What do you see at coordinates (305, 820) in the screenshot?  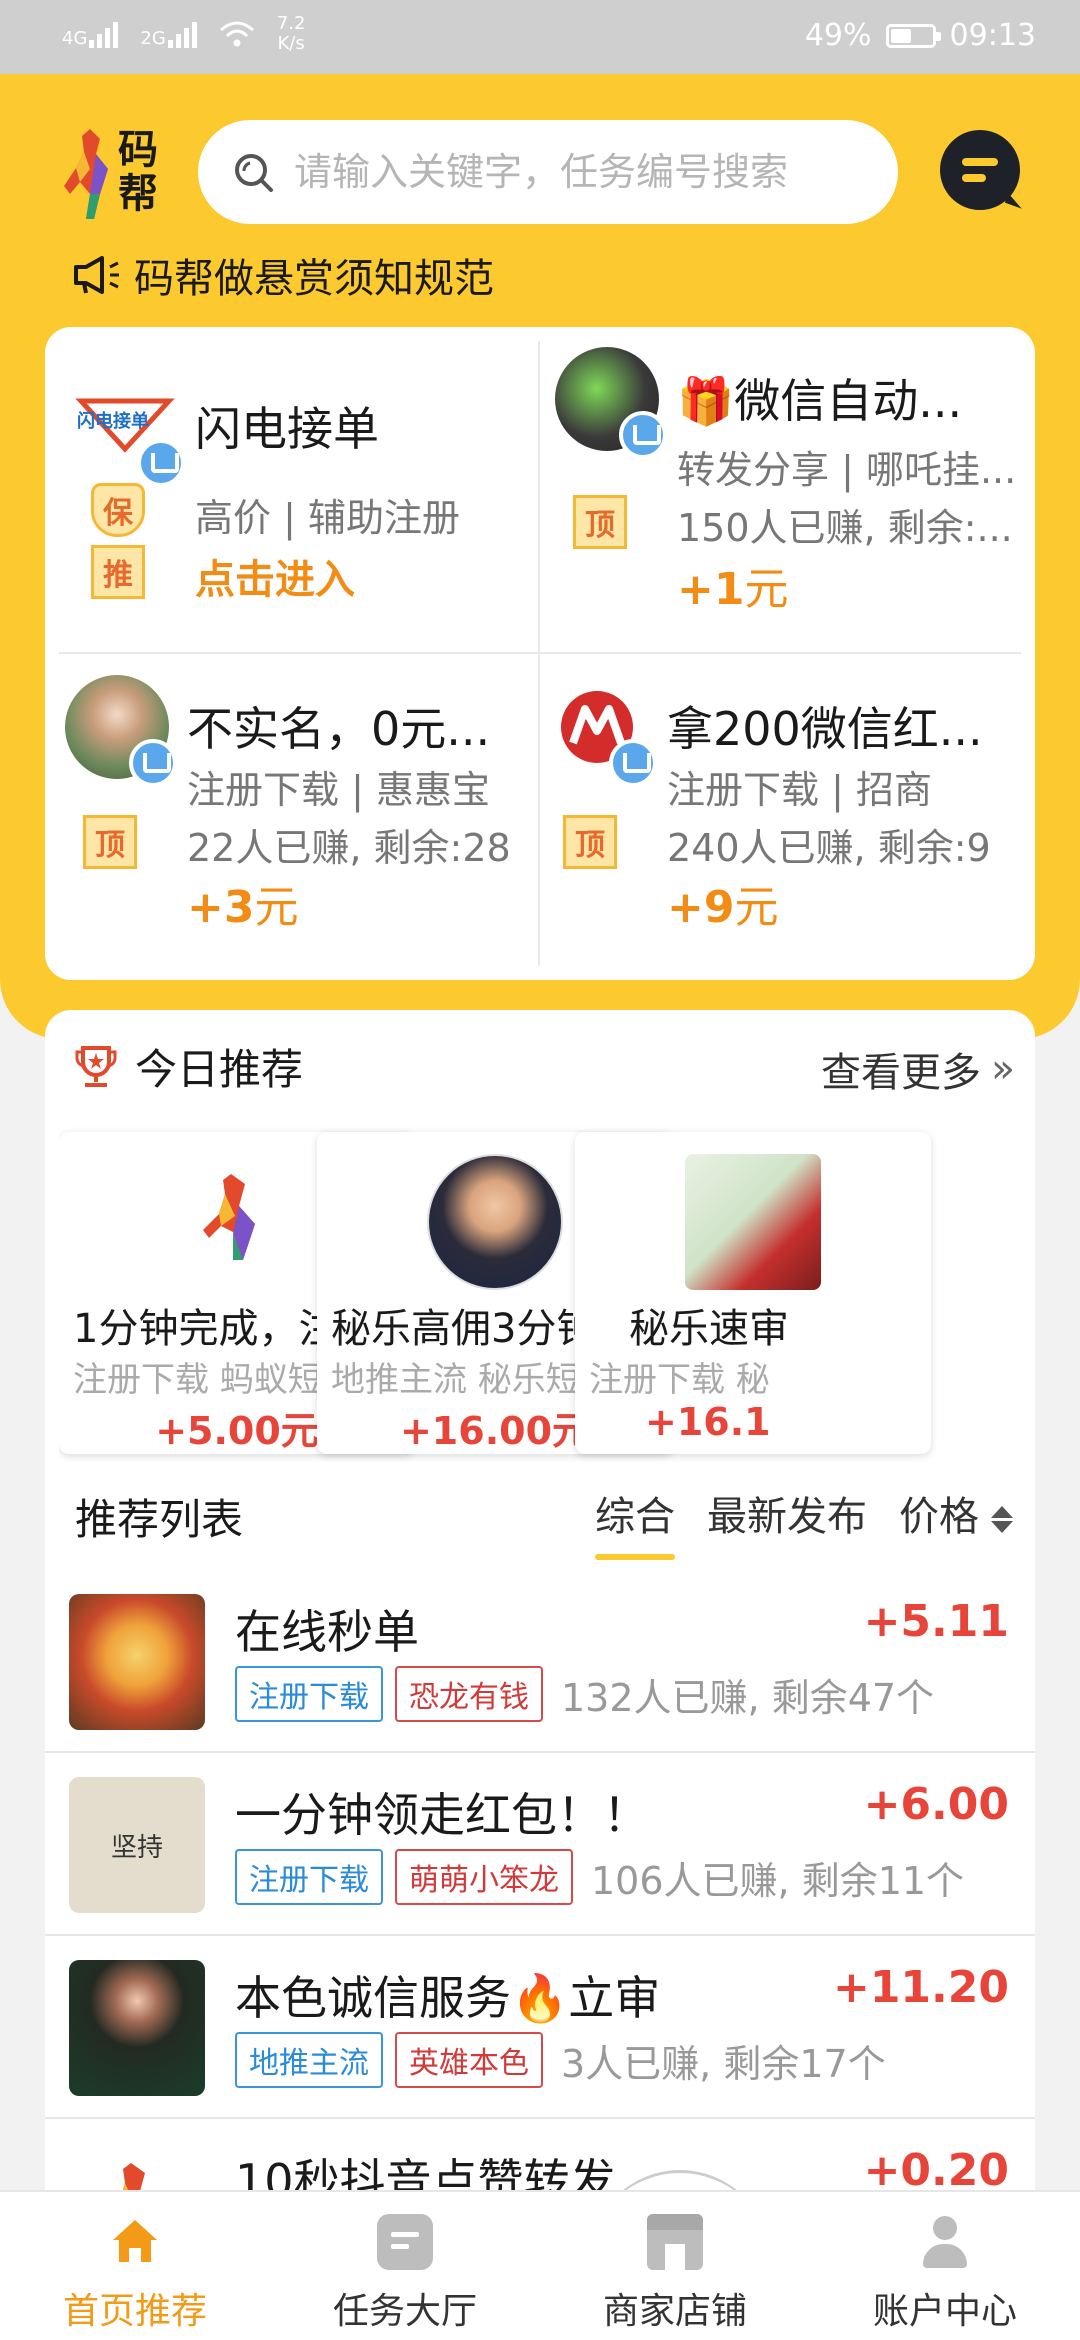 I see `featured-task-3: 不实名，0元... 注册下载 | 惠惠宝 顶 22人已赚, 剩余:28 +3元` at bounding box center [305, 820].